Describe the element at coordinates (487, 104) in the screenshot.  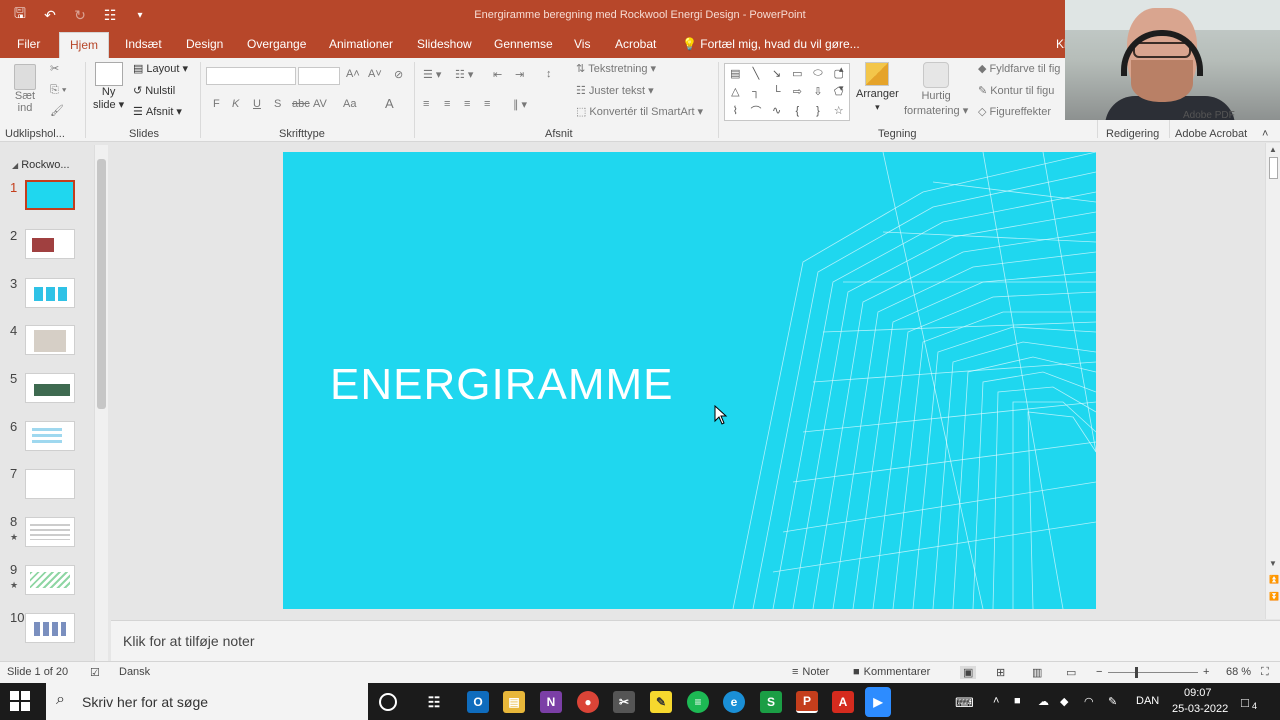
I see `justify-icon: ≡` at that location.